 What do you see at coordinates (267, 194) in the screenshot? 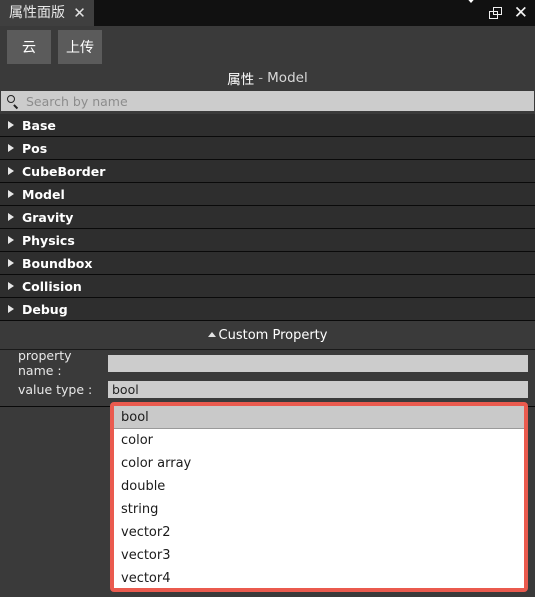
I see `section-model: Model` at bounding box center [267, 194].